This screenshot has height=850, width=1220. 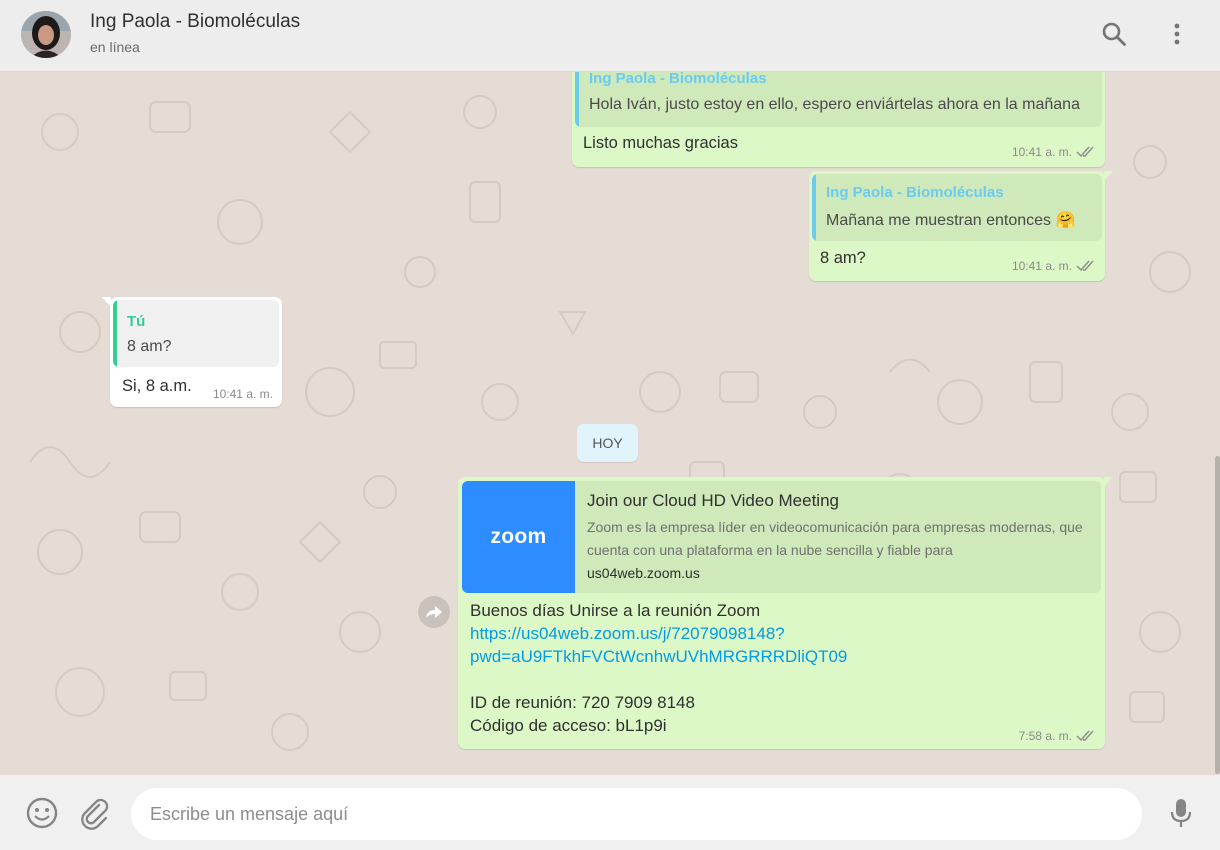 I want to click on meeting-link: https://us04web.zoom.us/j/72079098148?, so click(x=658, y=633).